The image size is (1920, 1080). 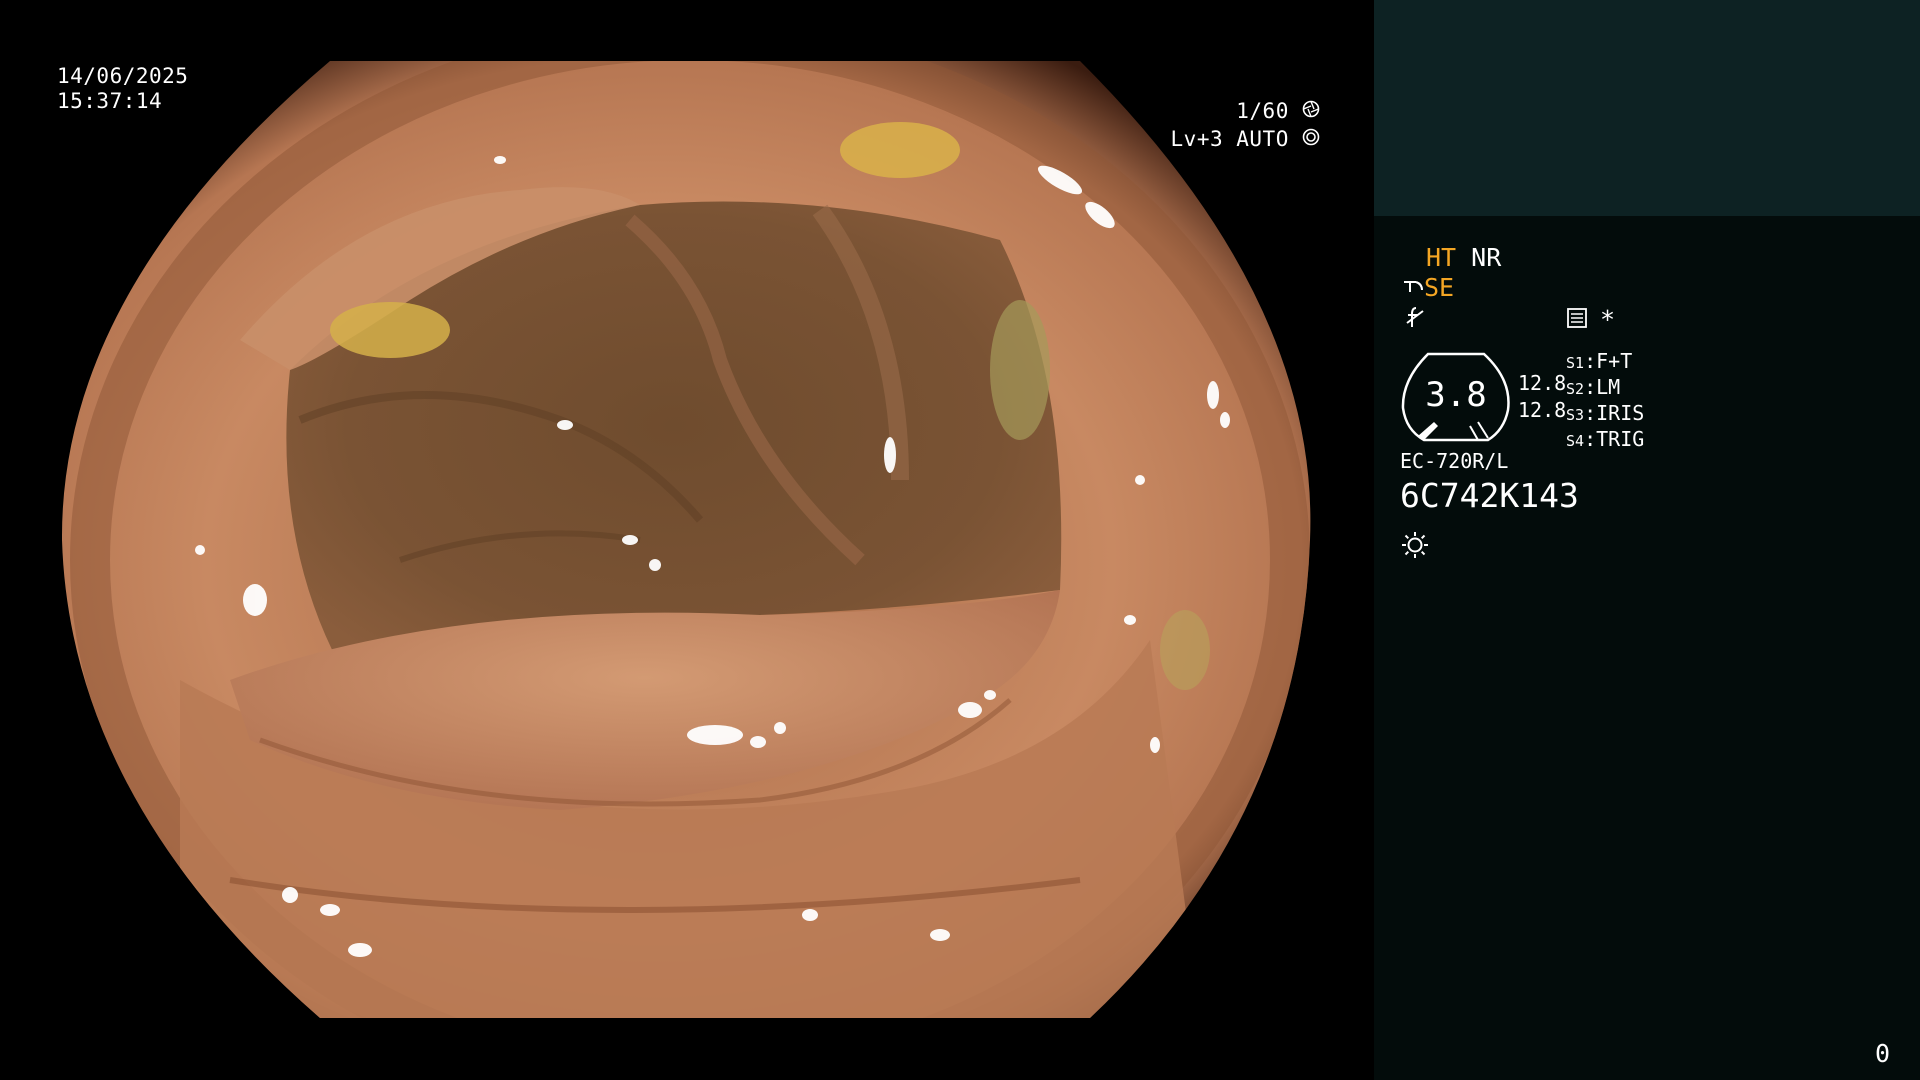 I want to click on model-label: EC-720R/L, so click(x=1454, y=461).